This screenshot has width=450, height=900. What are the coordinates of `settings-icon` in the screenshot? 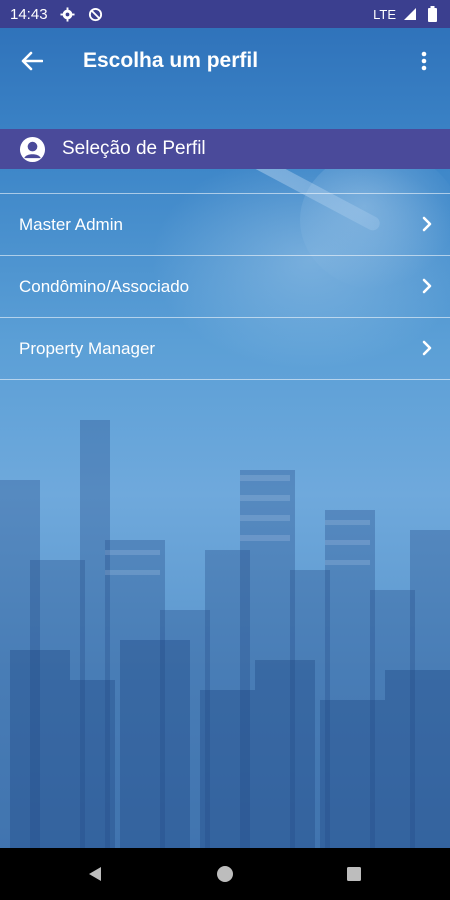 It's located at (68, 14).